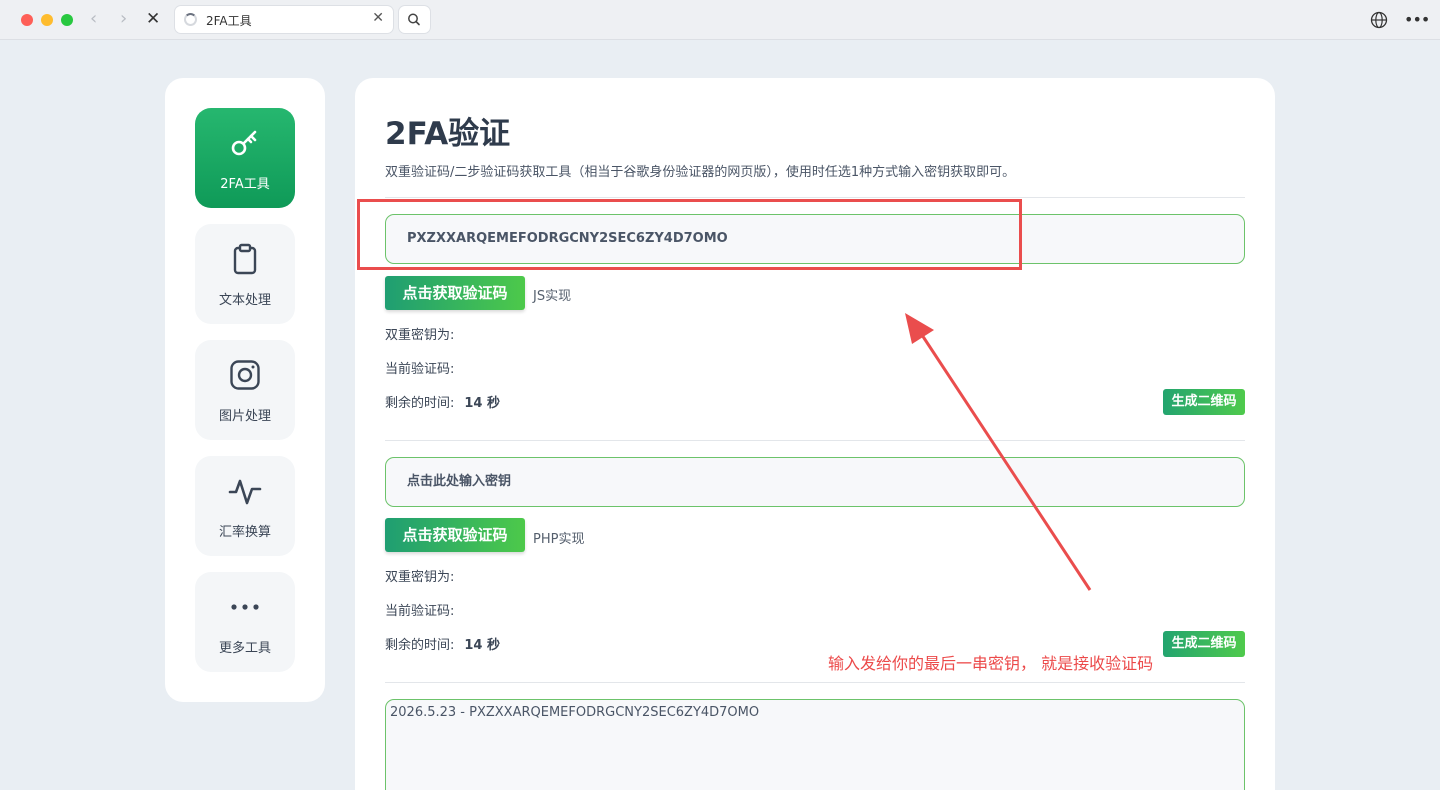 Image resolution: width=1440 pixels, height=790 pixels. I want to click on annotation-text: 输入发给你的最后一串密钥， 就是接收验证码, so click(991, 663).